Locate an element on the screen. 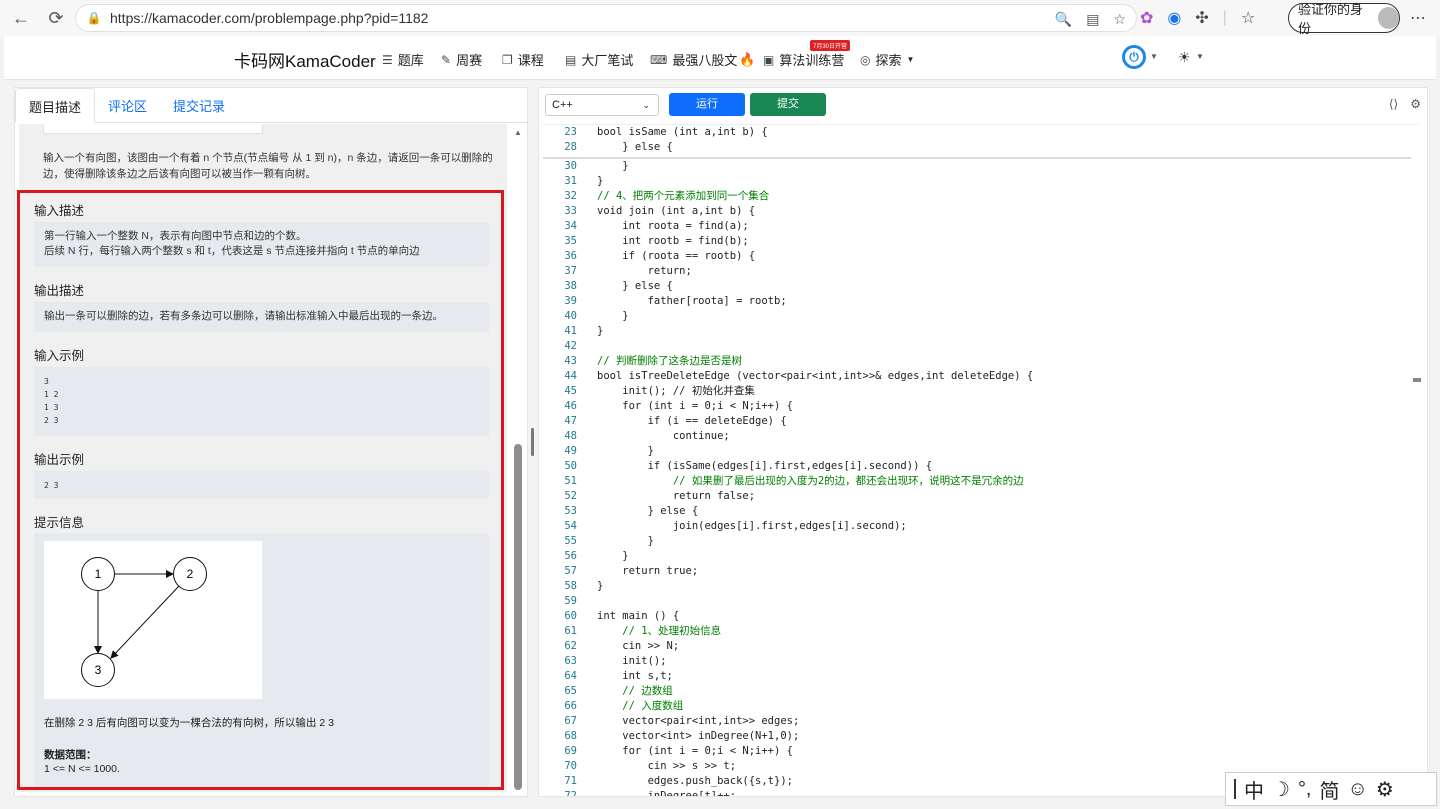 This screenshot has height=809, width=1440. line-number: 67 is located at coordinates (570, 721).